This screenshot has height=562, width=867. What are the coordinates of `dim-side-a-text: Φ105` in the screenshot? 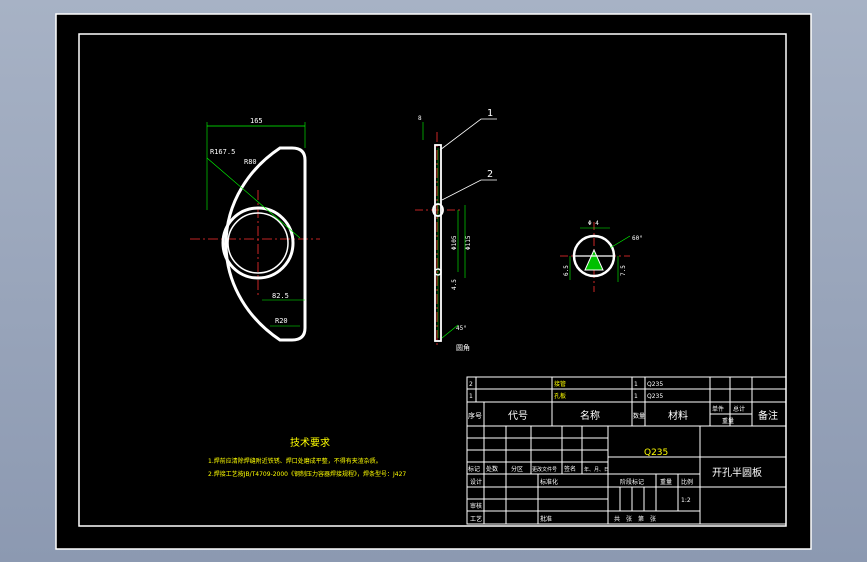 It's located at (454, 242).